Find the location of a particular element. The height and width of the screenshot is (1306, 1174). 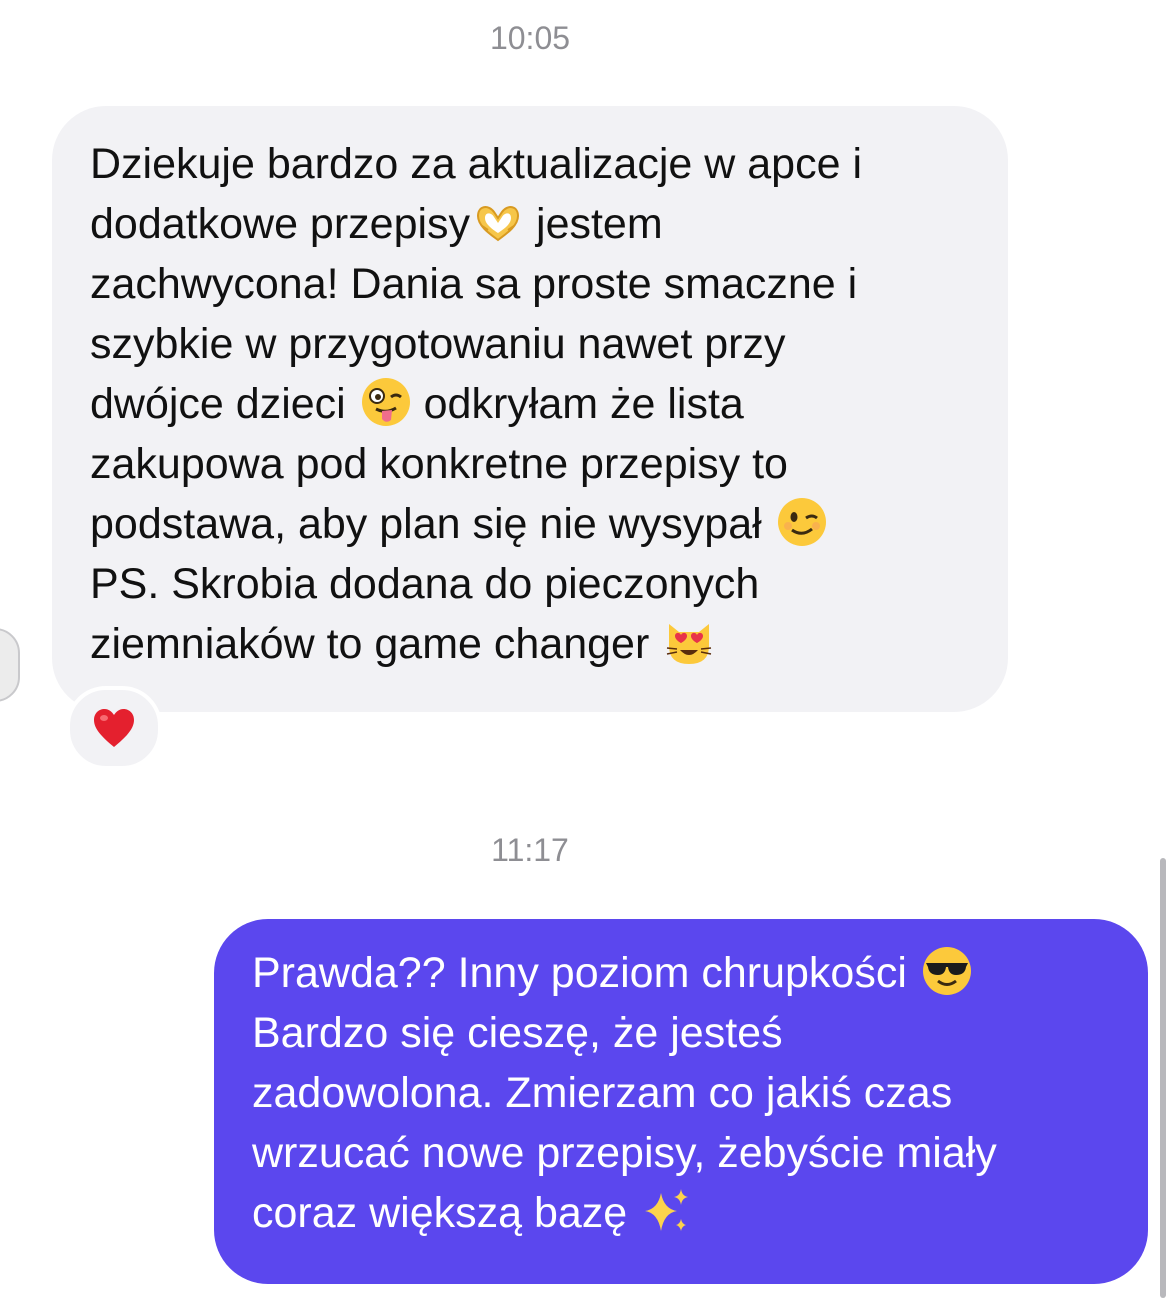

message-line: Bardzo się cieszę, że jesteś is located at coordinates (517, 1033).